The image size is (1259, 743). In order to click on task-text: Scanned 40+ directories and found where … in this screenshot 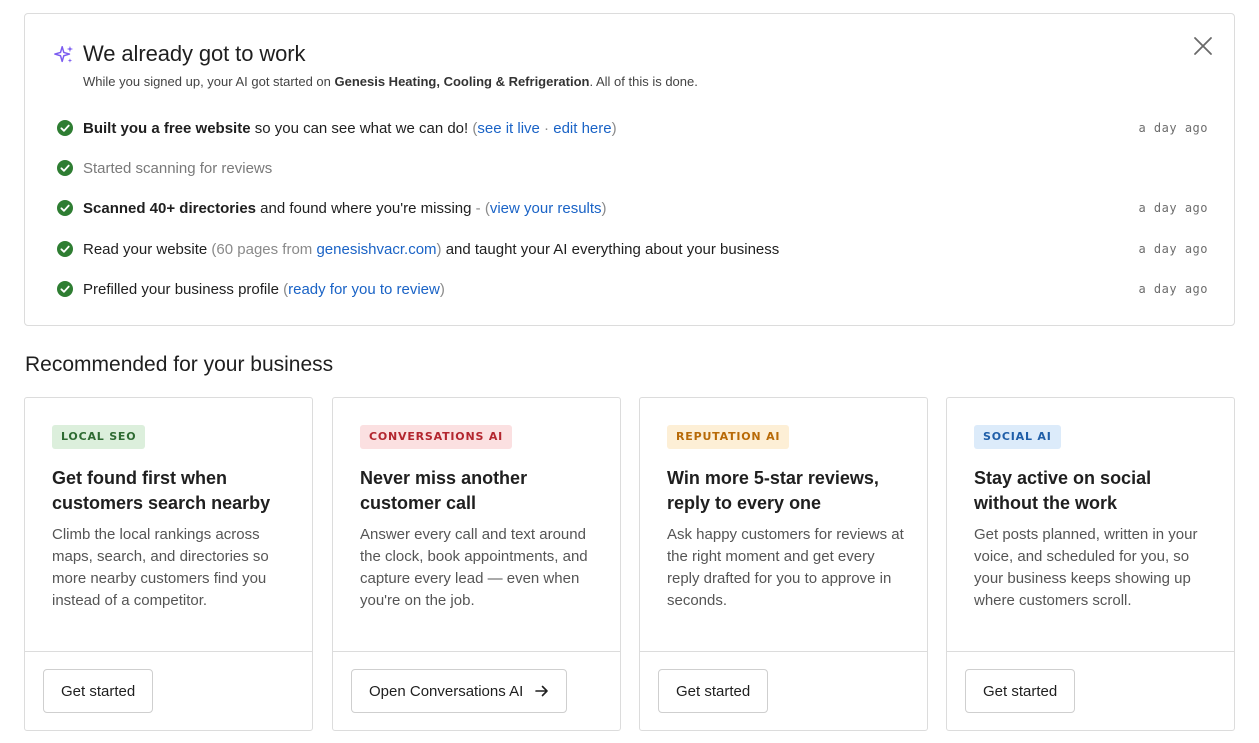, I will do `click(345, 208)`.